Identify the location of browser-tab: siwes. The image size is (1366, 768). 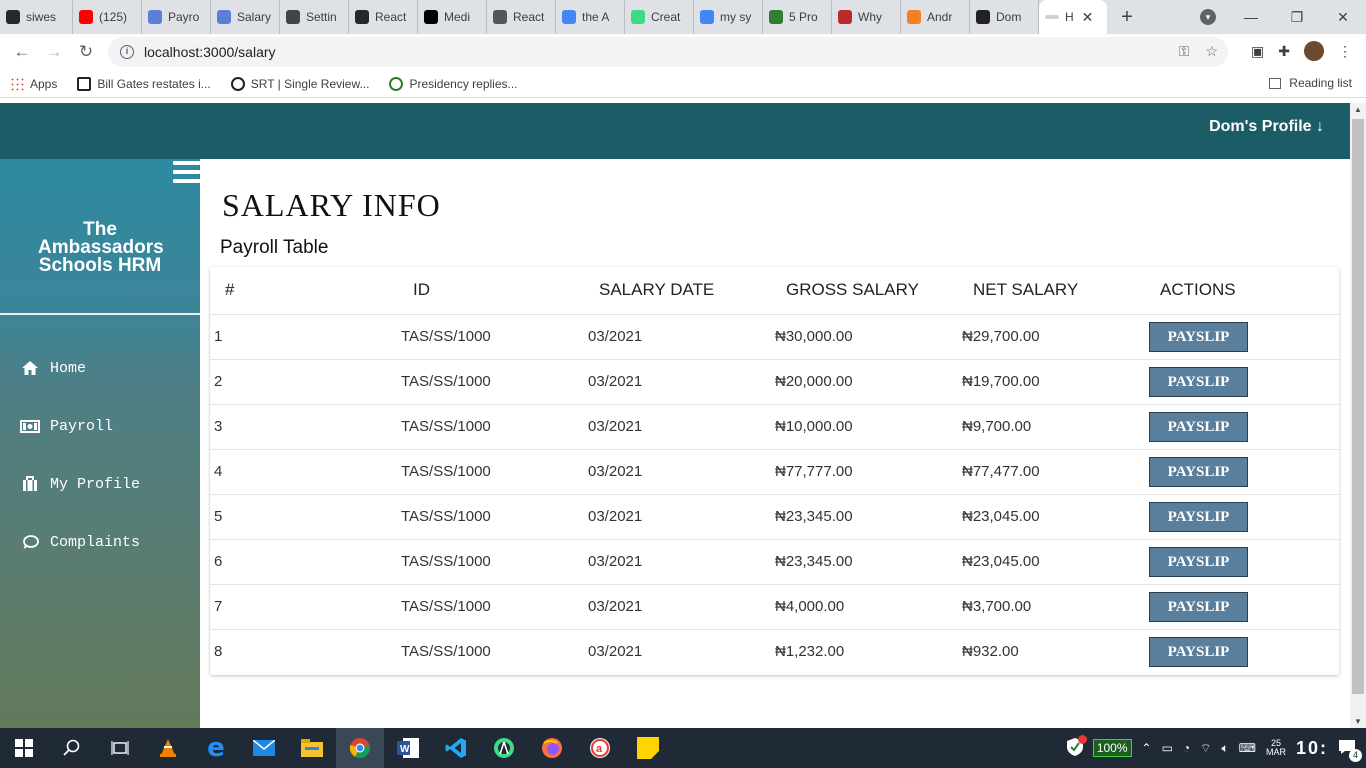
(36, 17).